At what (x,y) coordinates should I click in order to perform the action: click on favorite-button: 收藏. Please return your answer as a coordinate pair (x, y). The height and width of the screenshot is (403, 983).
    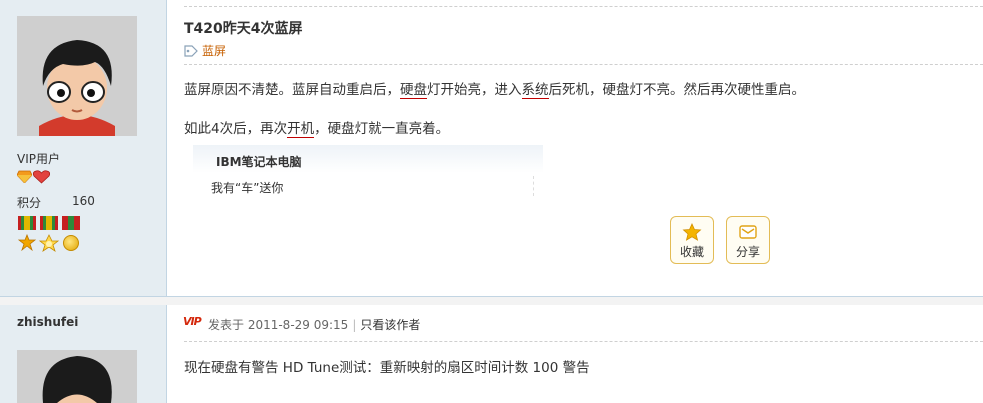
    Looking at the image, I should click on (692, 240).